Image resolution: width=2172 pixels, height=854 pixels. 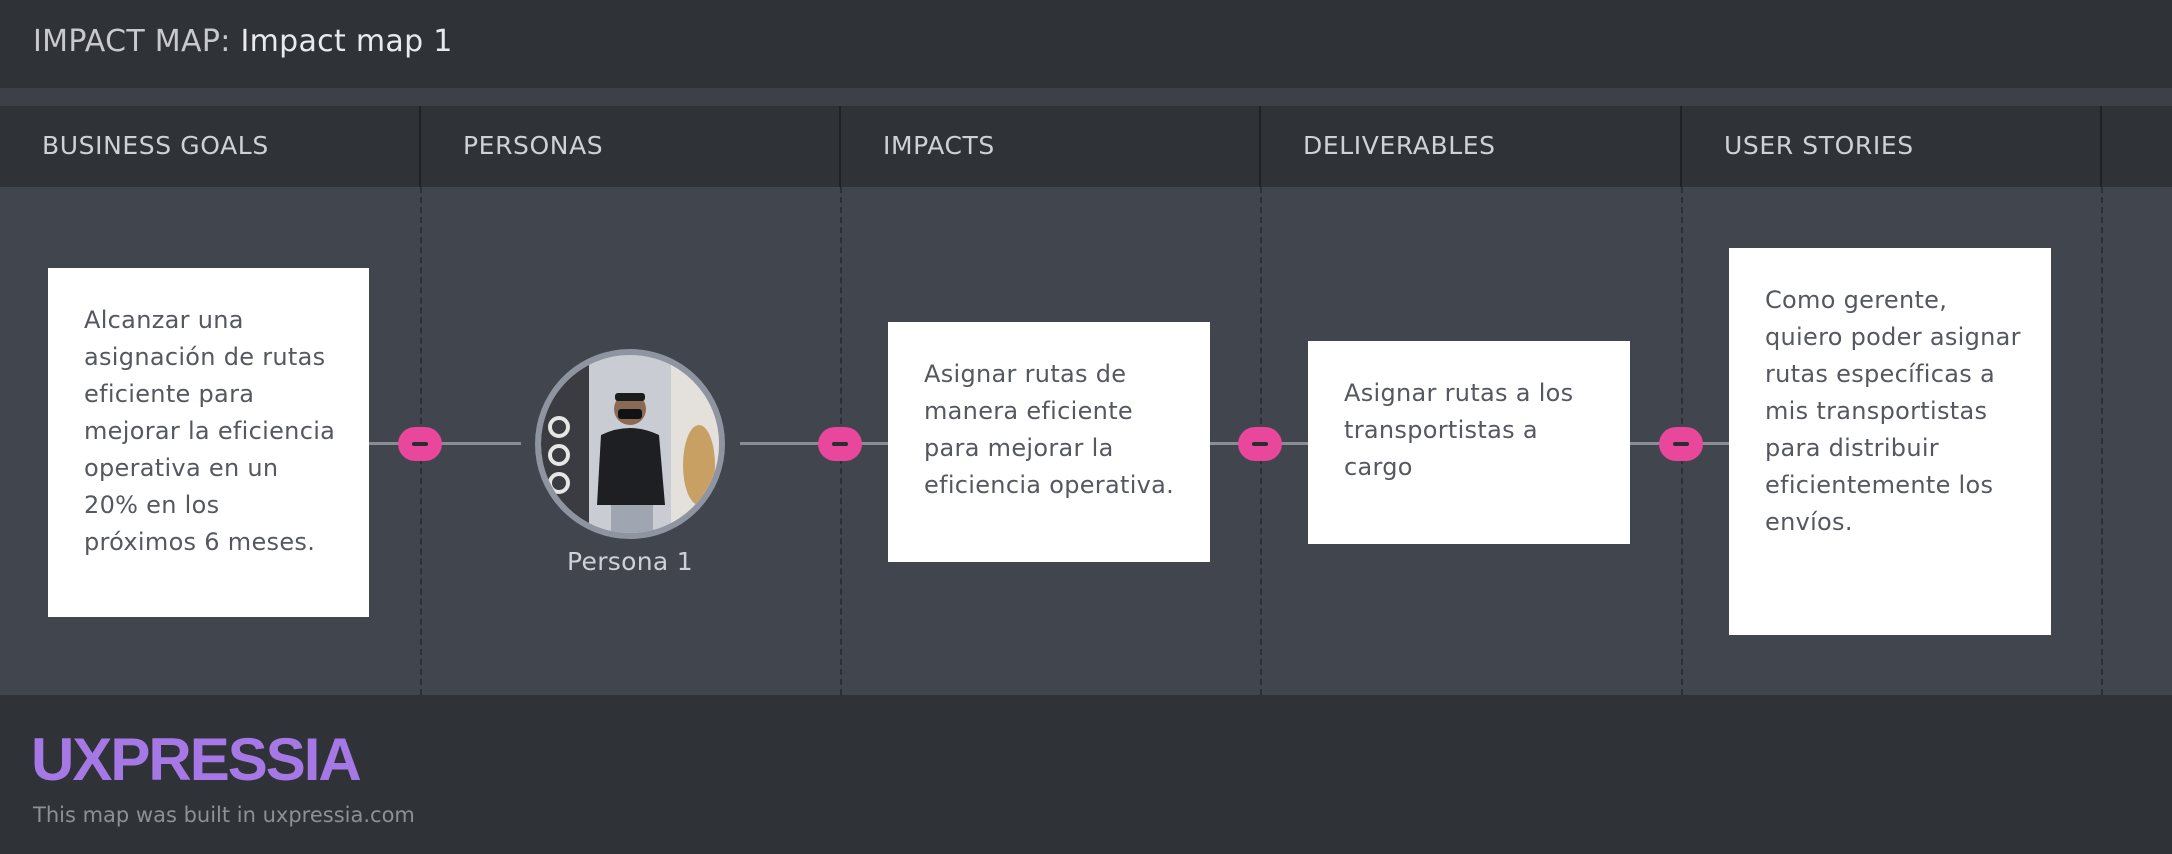 I want to click on title-prefix: IMPACT MAP:, so click(x=132, y=41).